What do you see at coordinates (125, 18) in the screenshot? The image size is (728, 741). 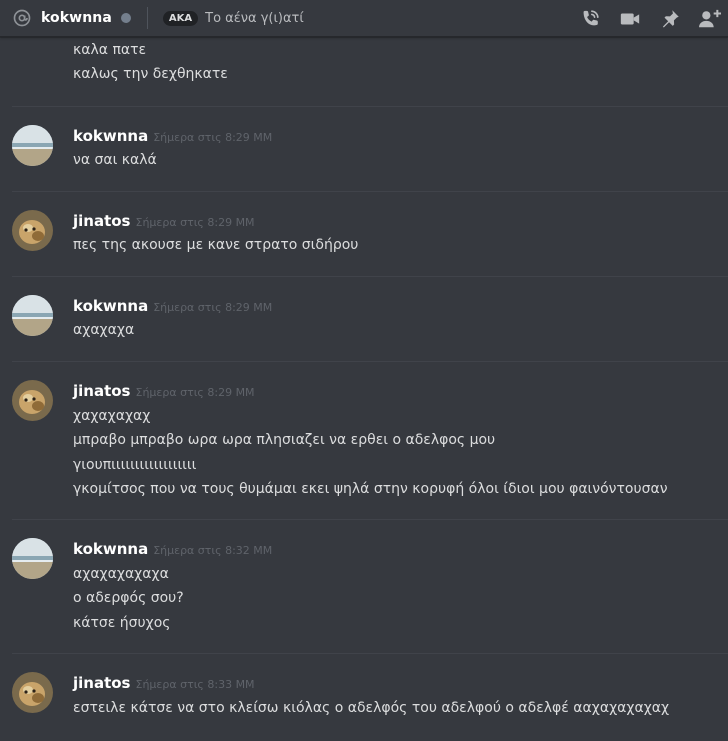 I see `status-offline-icon` at bounding box center [125, 18].